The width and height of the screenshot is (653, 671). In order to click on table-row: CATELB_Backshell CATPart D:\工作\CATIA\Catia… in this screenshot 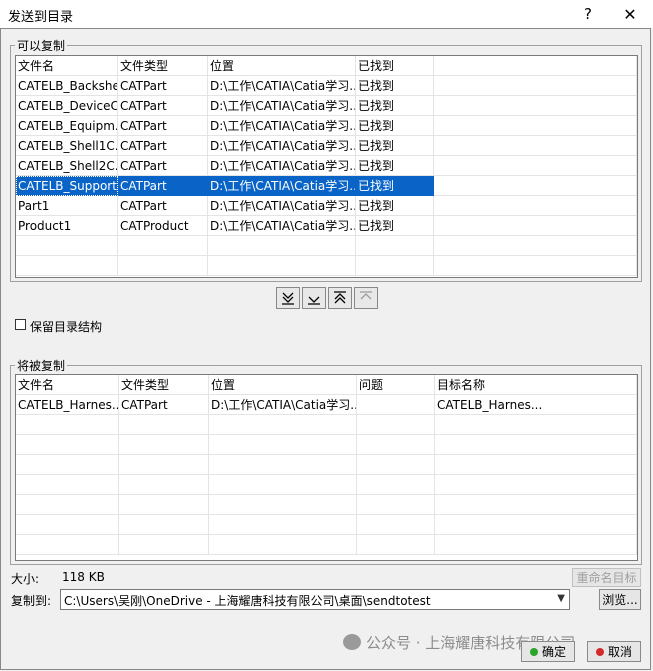, I will do `click(326, 86)`.